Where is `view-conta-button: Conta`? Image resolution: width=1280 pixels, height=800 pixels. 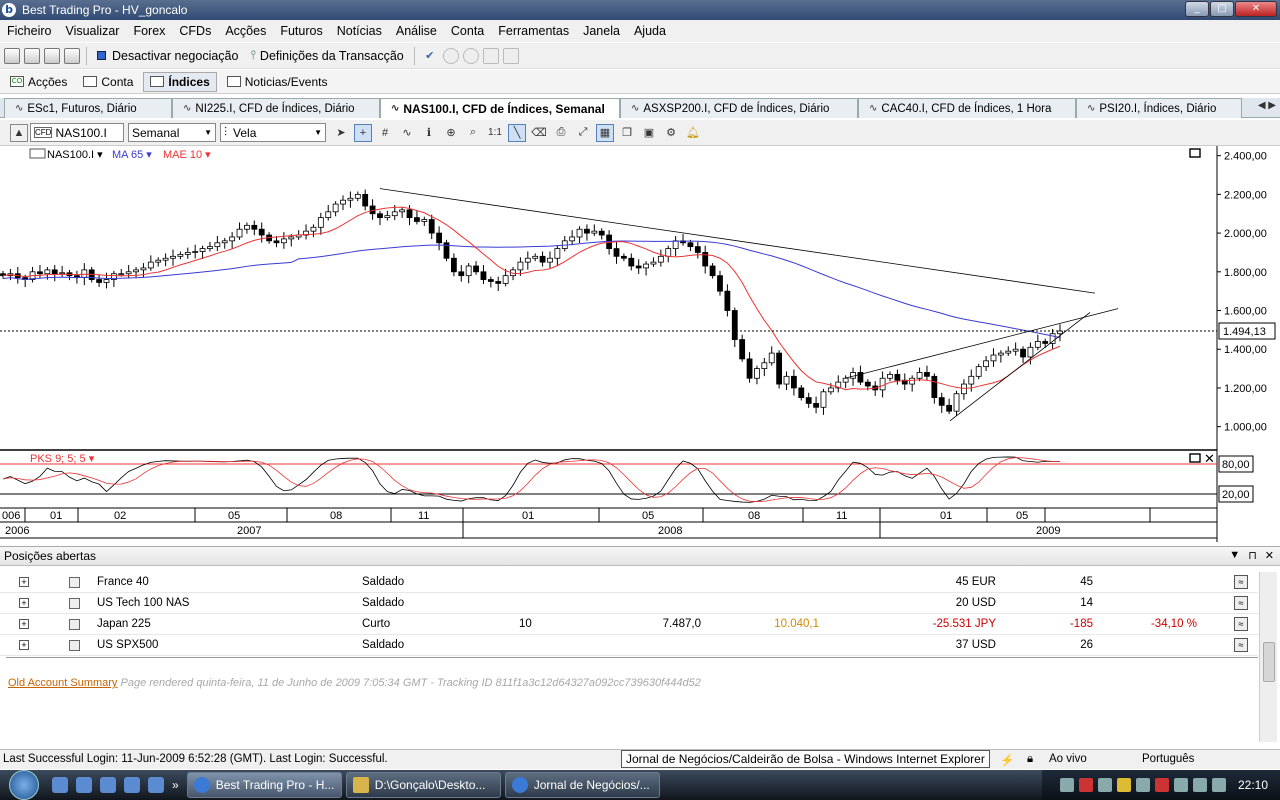
view-conta-button: Conta is located at coordinates (108, 82).